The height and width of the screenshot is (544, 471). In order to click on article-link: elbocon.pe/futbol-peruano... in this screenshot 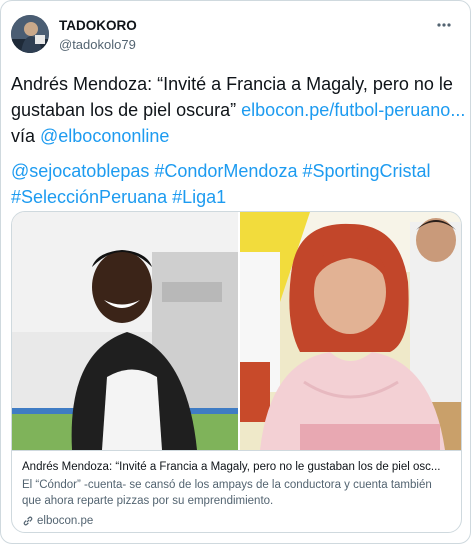, I will do `click(353, 110)`.